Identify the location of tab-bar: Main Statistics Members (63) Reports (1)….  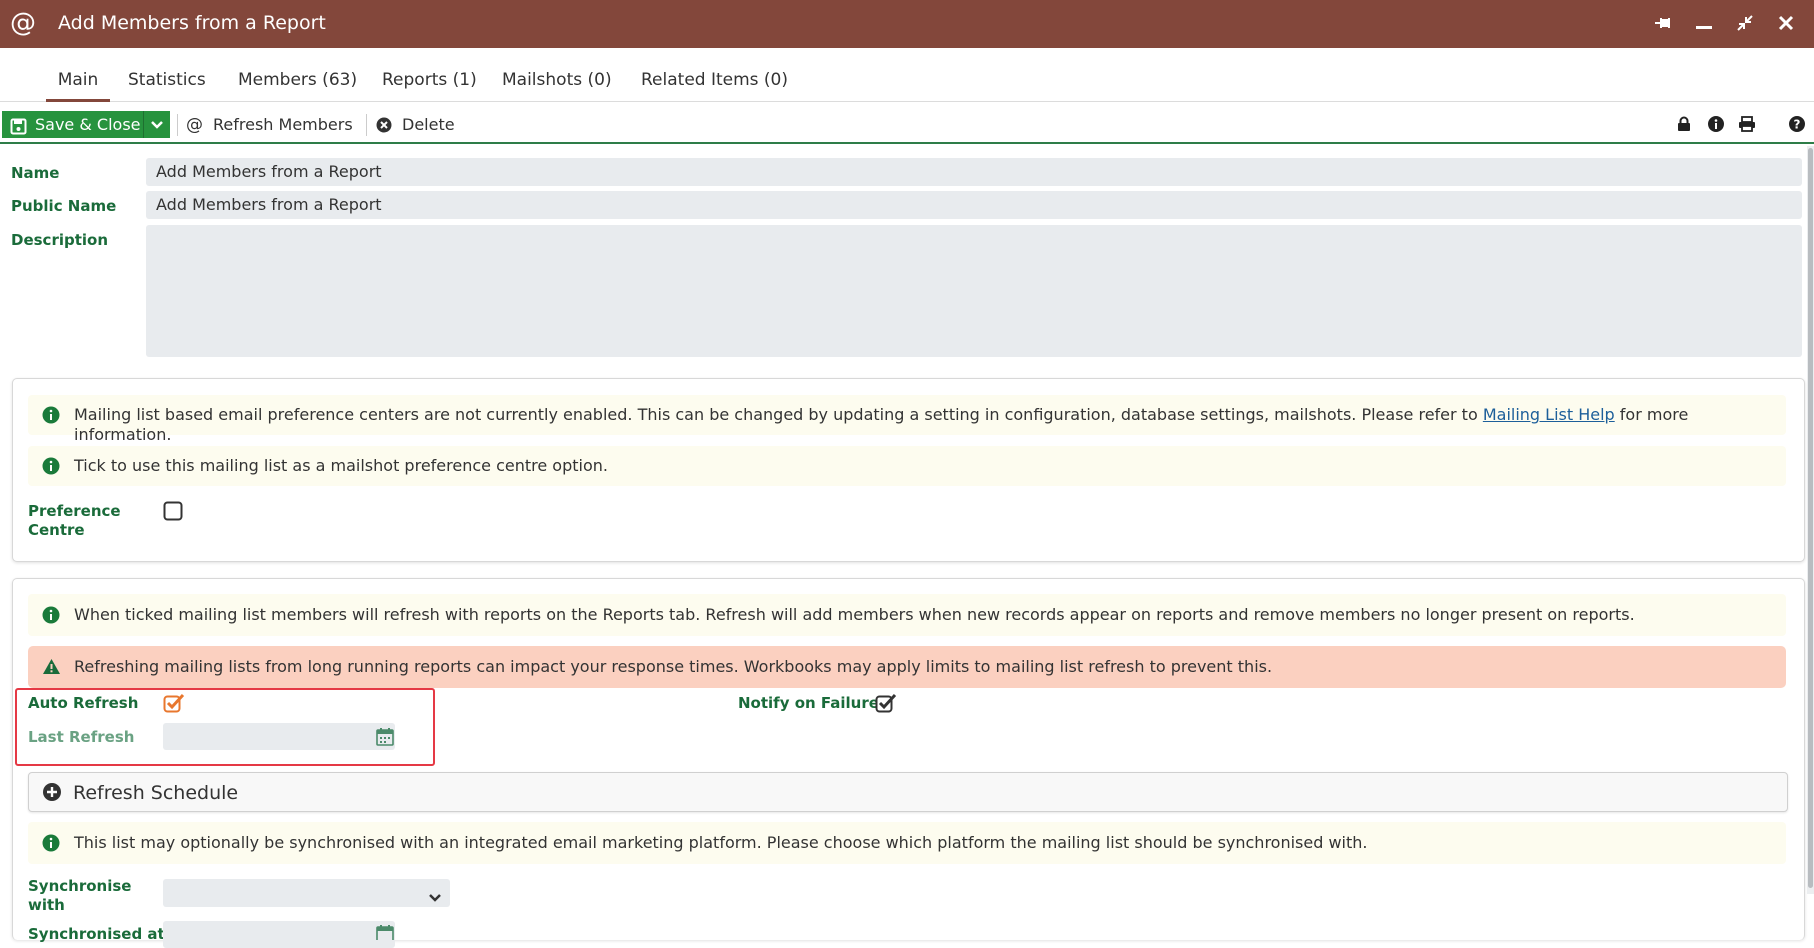
(907, 75).